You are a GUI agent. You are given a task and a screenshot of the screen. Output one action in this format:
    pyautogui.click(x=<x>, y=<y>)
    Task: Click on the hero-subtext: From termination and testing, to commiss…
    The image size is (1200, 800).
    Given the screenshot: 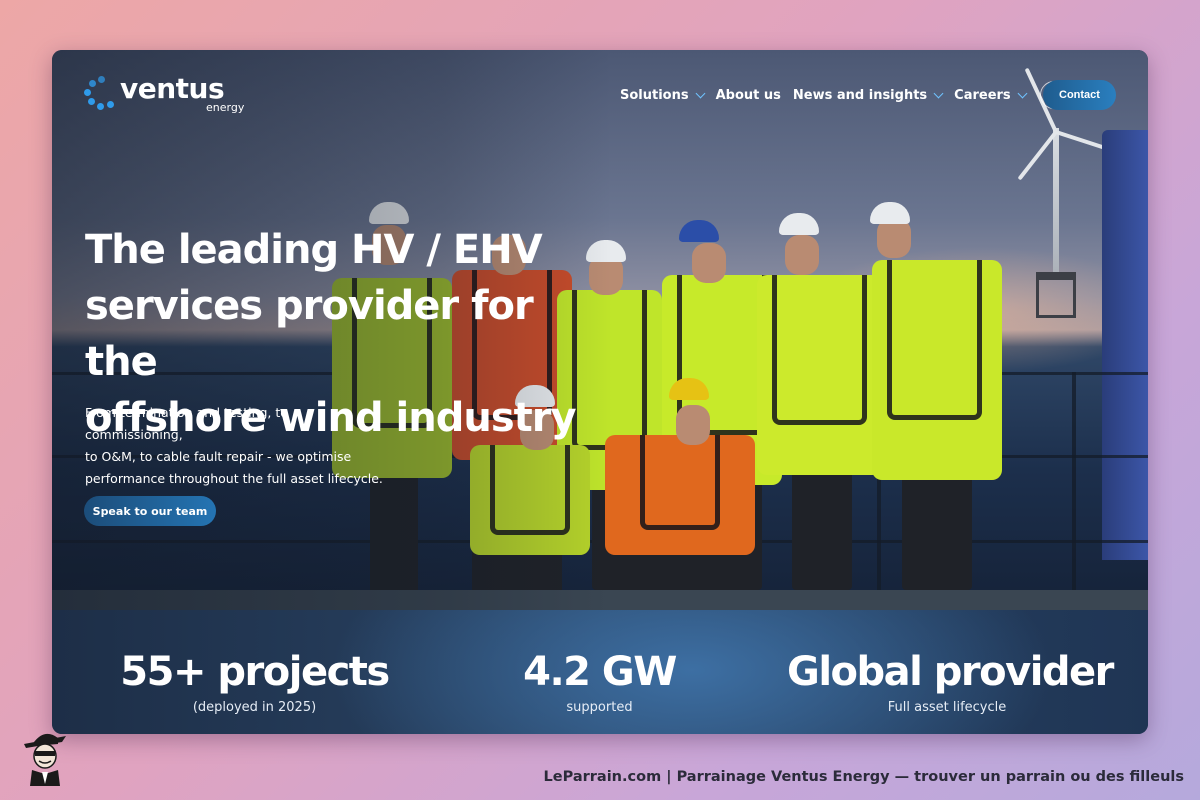 What is the action you would take?
    pyautogui.click(x=235, y=446)
    